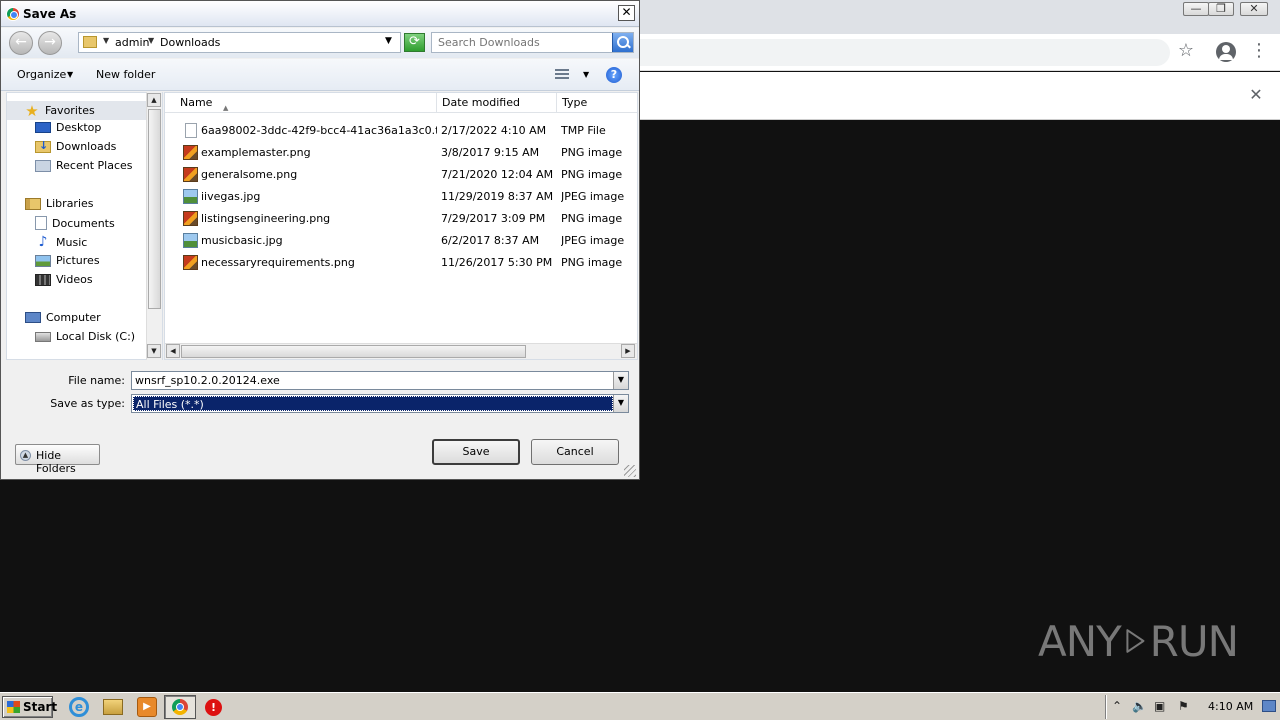 The image size is (1280, 720). What do you see at coordinates (626, 13) in the screenshot?
I see `dialog-close-button: ✕` at bounding box center [626, 13].